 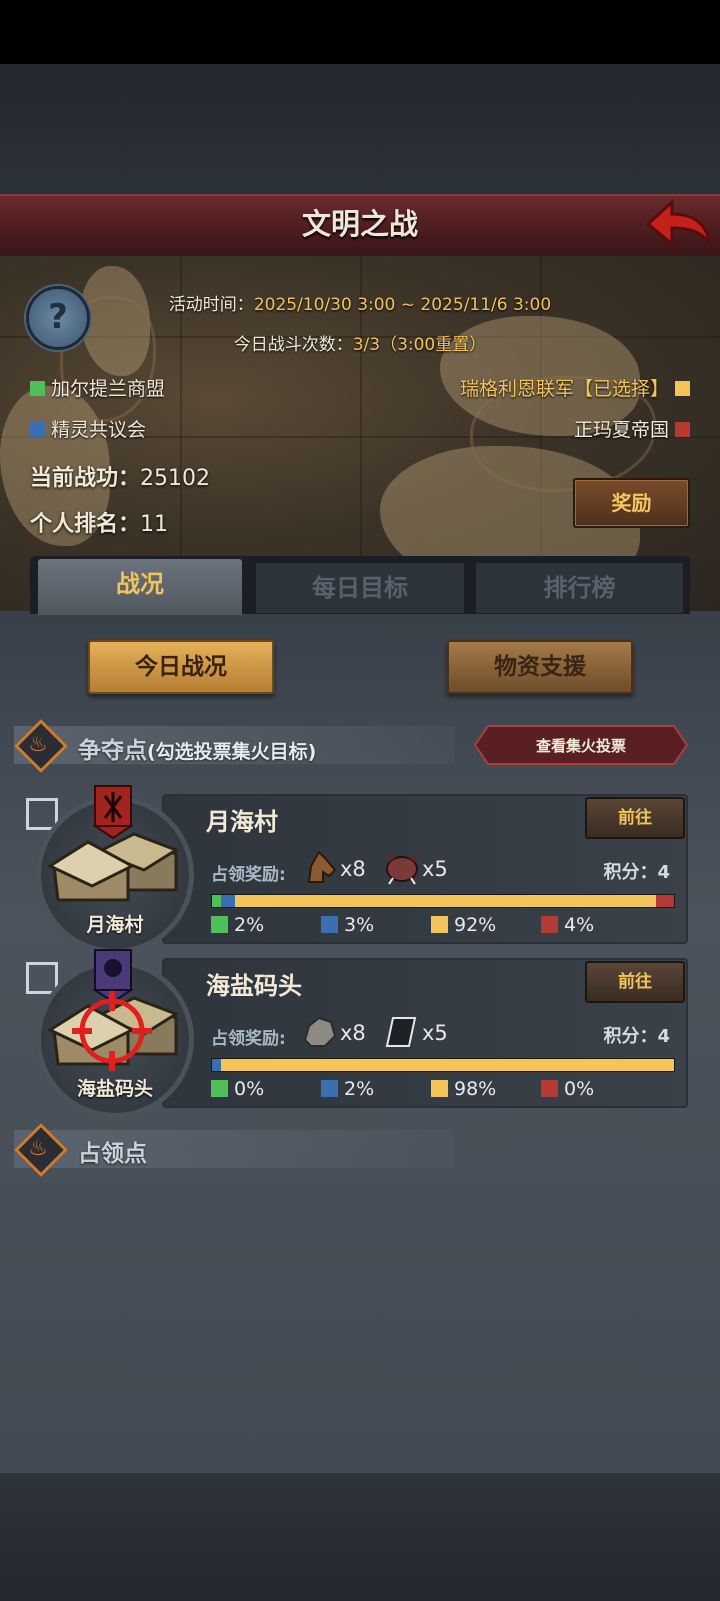 I want to click on share-percent: 4%, so click(x=567, y=925).